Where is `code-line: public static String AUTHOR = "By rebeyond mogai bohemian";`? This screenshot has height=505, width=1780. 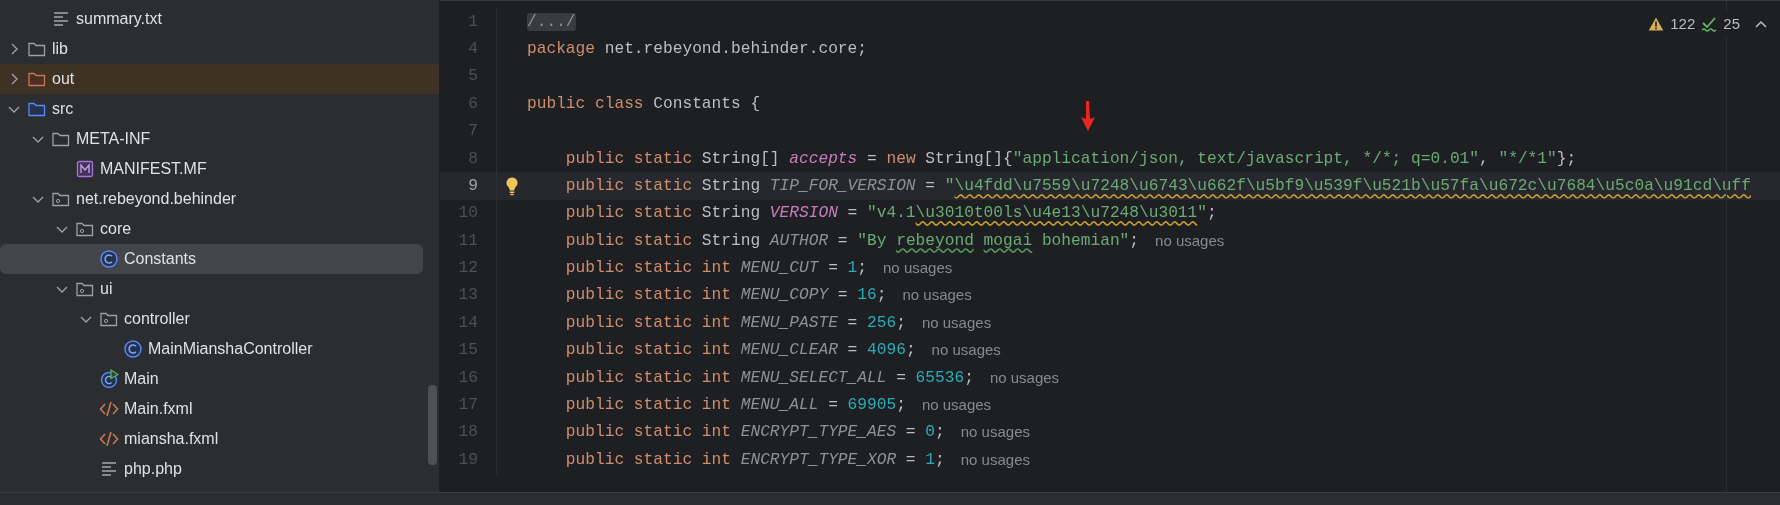 code-line: public static String AUTHOR = "By rebeyond mogai bohemian"; is located at coordinates (852, 241).